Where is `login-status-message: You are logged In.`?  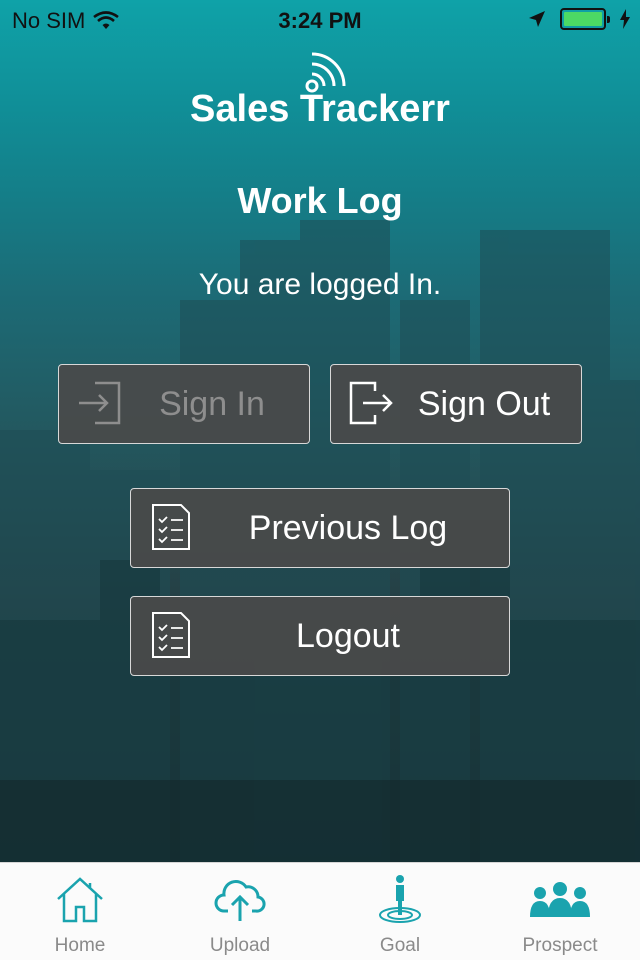
login-status-message: You are logged In. is located at coordinates (320, 284).